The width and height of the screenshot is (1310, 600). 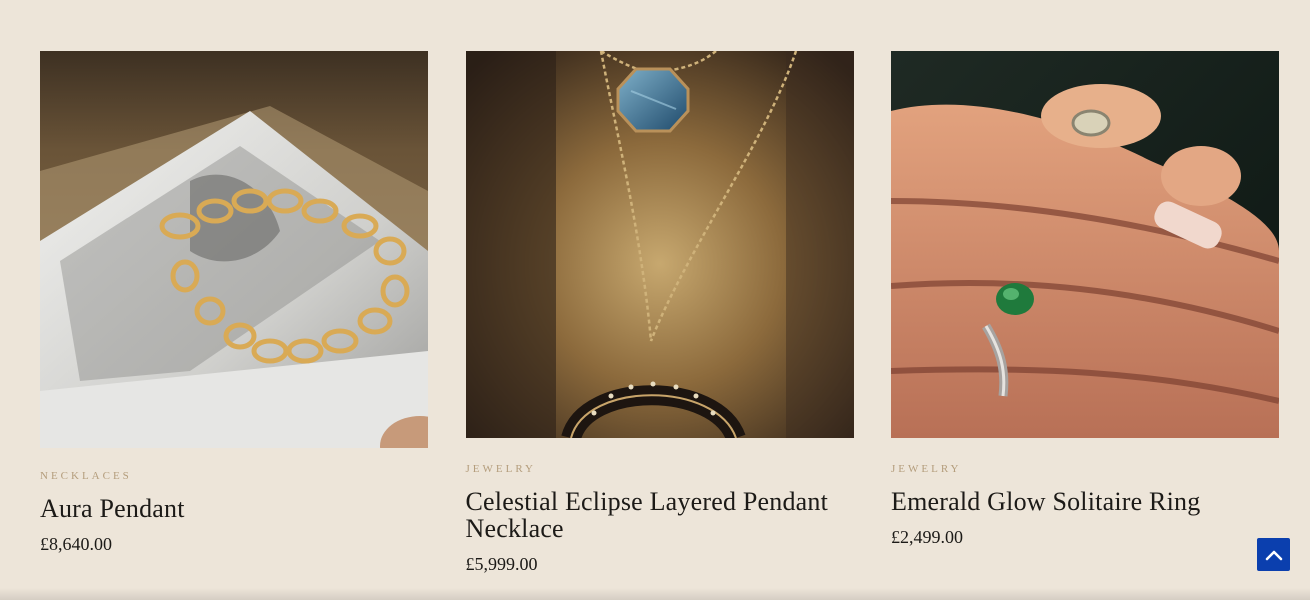 I want to click on section-divider-shadow, so click(x=655, y=594).